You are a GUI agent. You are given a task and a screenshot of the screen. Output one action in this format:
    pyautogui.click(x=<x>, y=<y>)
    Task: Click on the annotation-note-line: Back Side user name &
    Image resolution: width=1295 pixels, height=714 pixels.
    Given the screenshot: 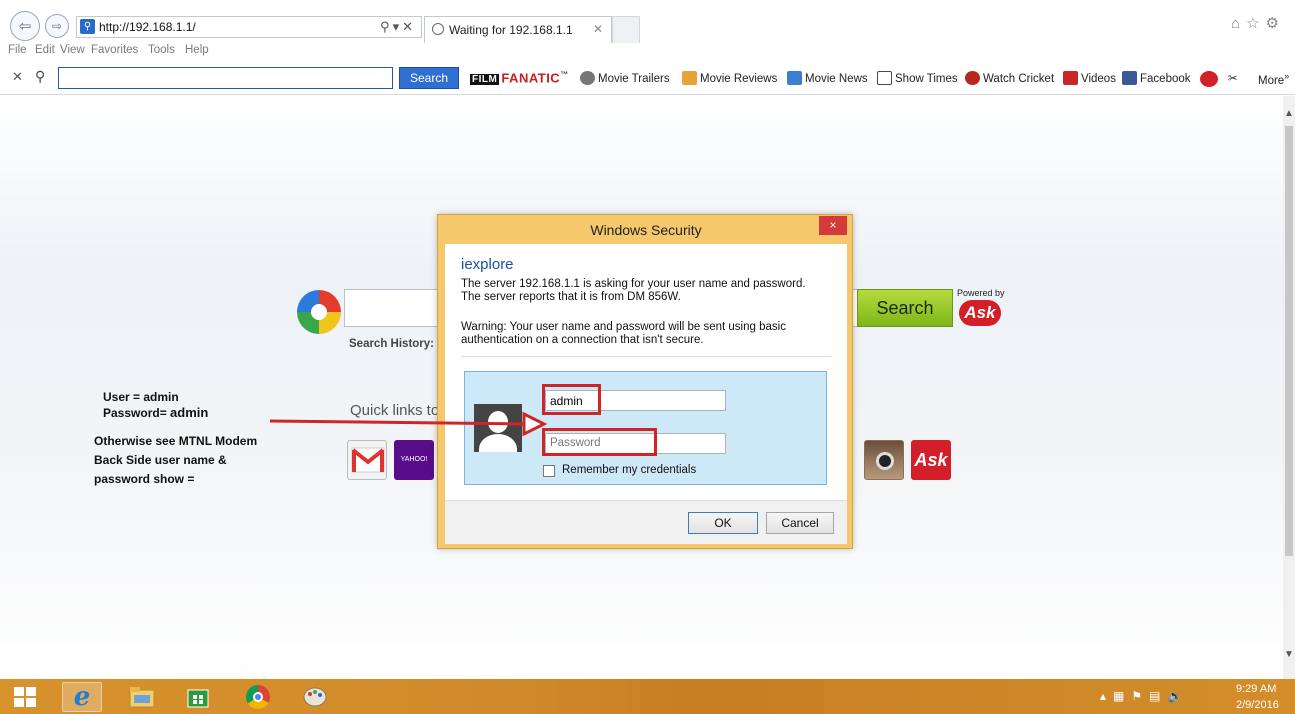 What is the action you would take?
    pyautogui.click(x=160, y=460)
    